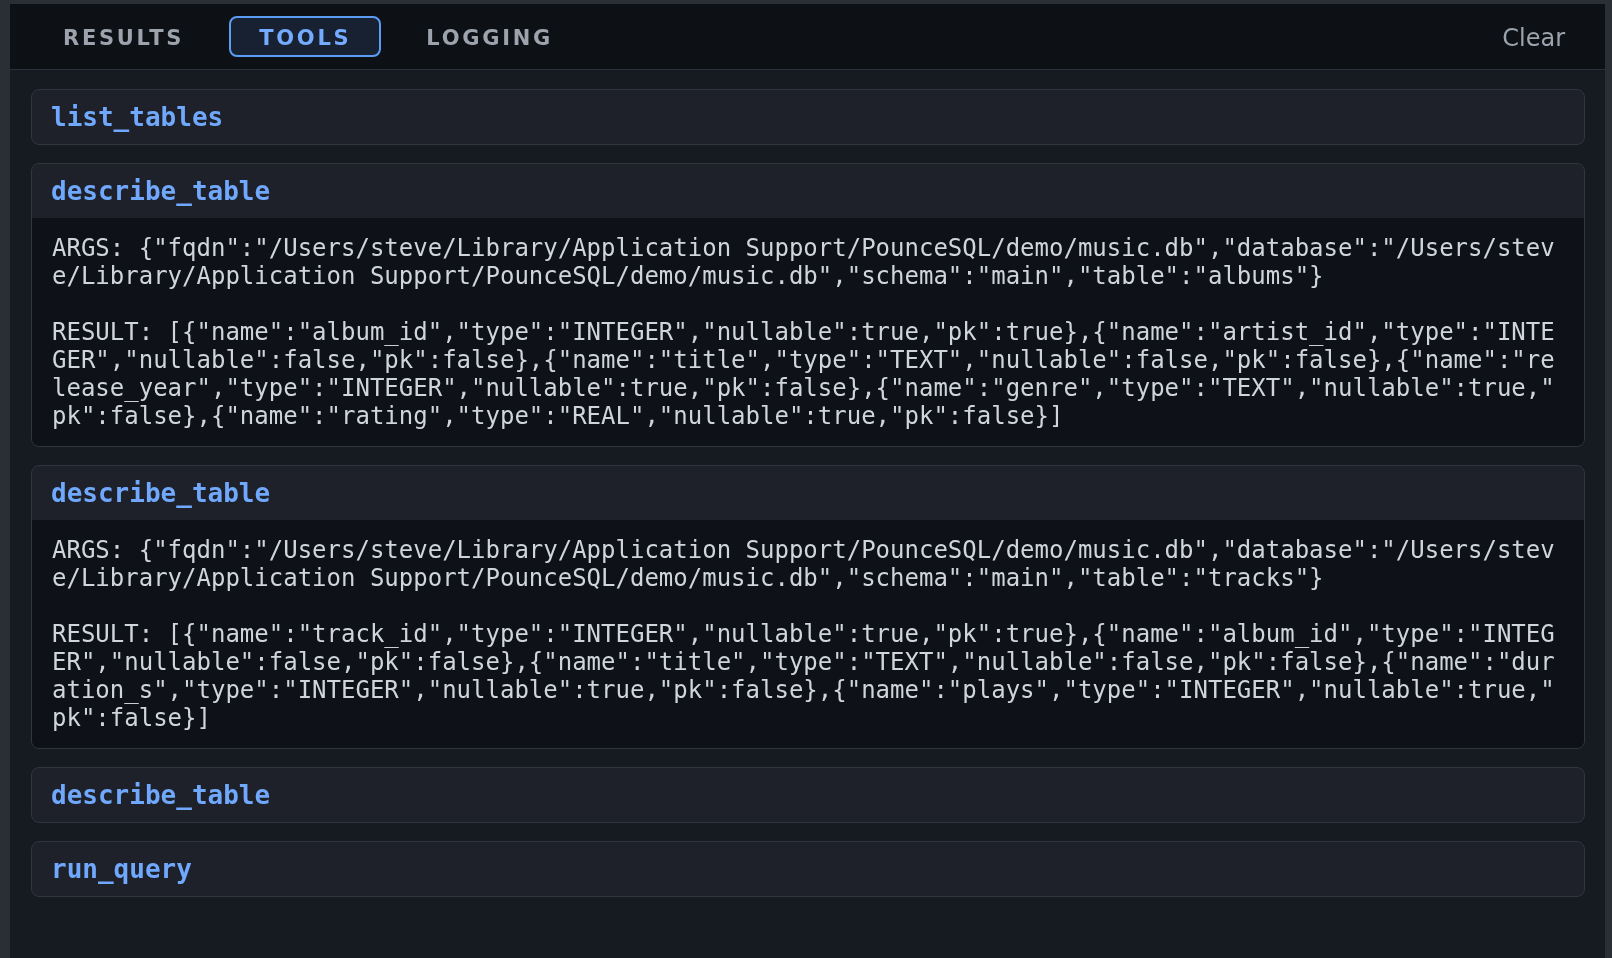 The width and height of the screenshot is (1612, 958). I want to click on tab: RESULTS, so click(124, 36).